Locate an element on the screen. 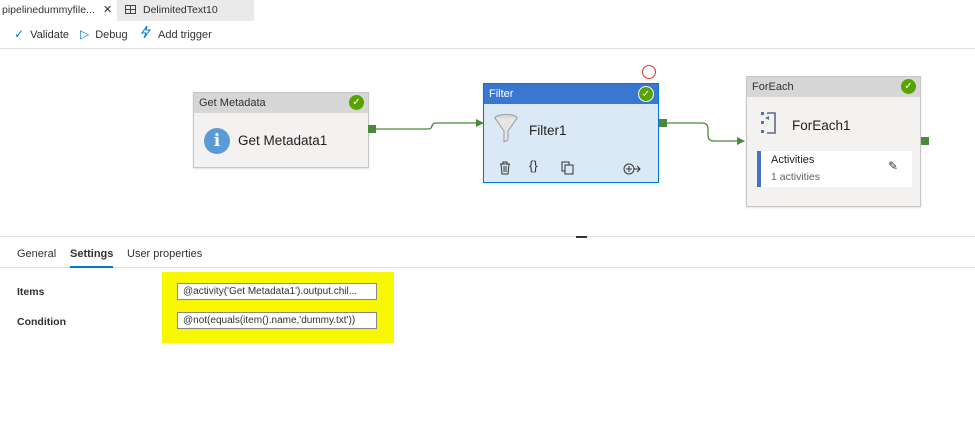 Image resolution: width=975 pixels, height=434 pixels. activity-name: Get Metadata1 is located at coordinates (283, 140).